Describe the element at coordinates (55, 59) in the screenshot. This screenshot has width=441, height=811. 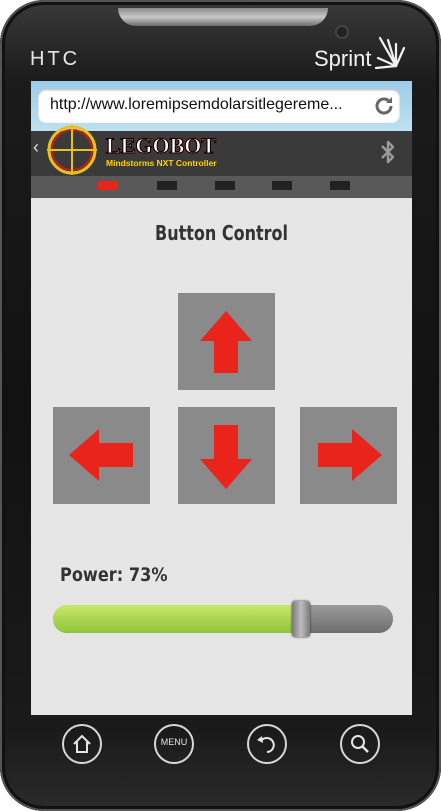
I see `brand-logo: HTC` at that location.